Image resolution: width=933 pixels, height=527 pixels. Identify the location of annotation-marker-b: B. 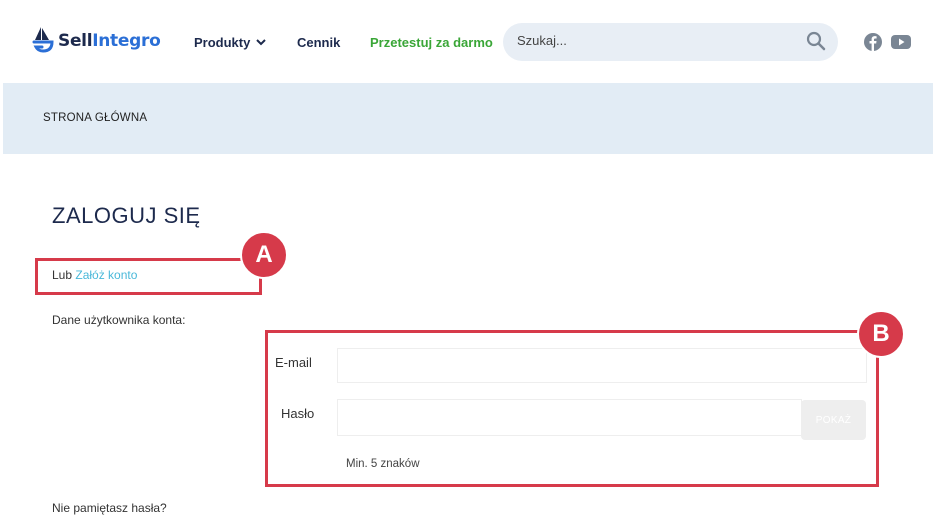
(881, 334).